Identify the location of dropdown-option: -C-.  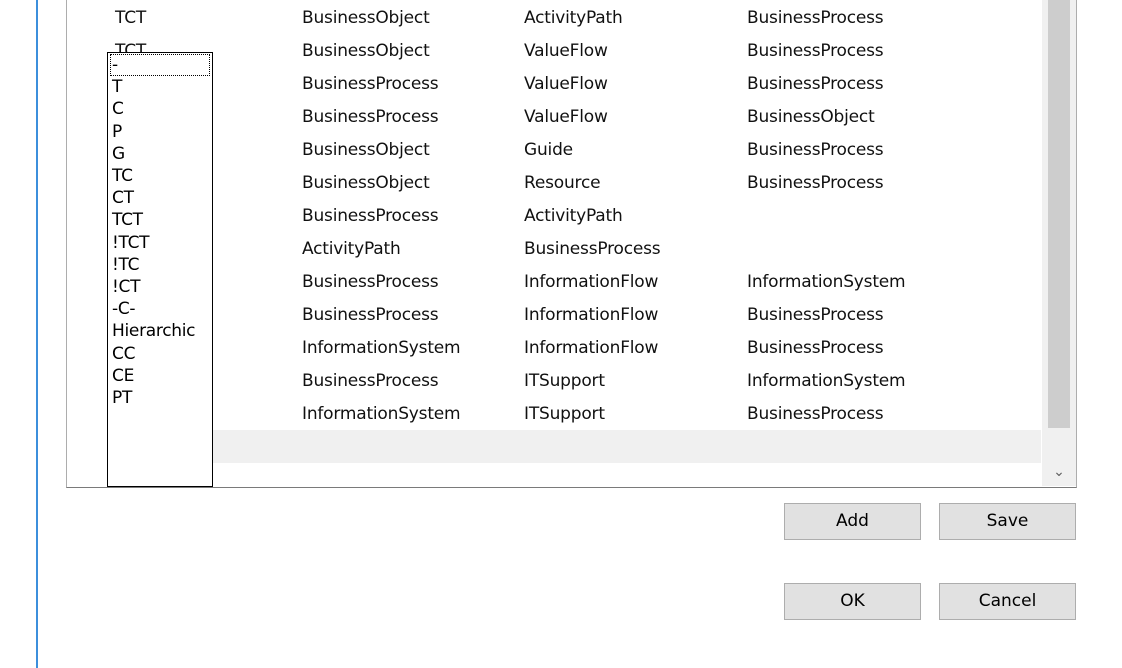
(160, 309).